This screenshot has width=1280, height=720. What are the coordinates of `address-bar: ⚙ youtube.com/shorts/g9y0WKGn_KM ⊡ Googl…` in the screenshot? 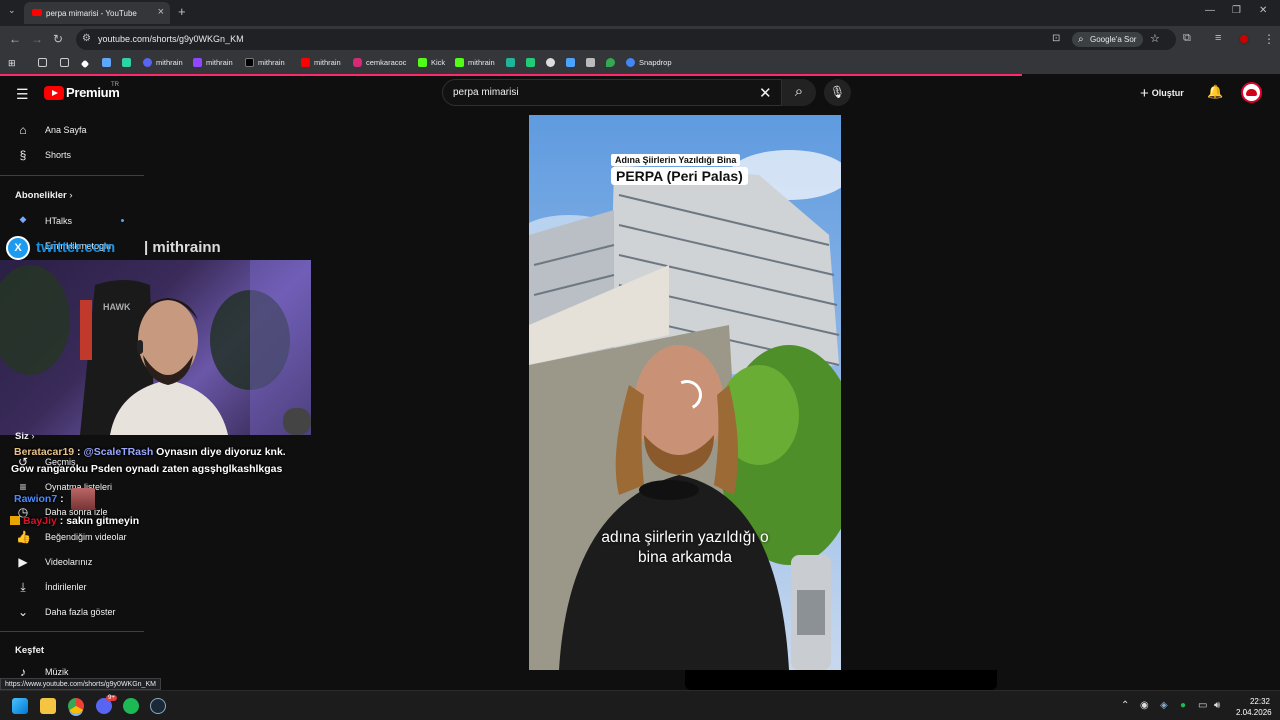 It's located at (626, 39).